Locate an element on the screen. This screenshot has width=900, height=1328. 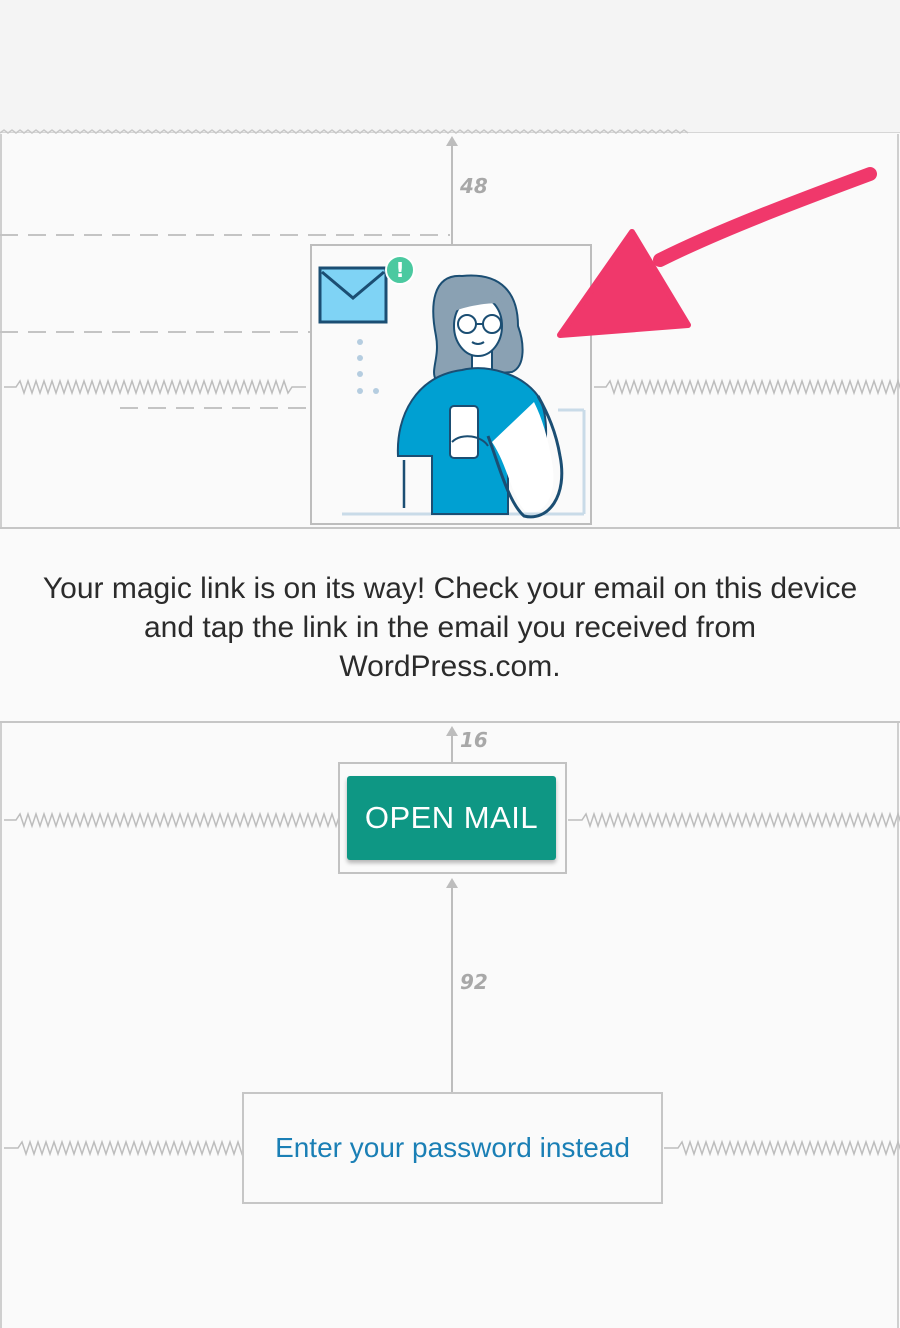
pointer-arrow-icon is located at coordinates (717, 252).